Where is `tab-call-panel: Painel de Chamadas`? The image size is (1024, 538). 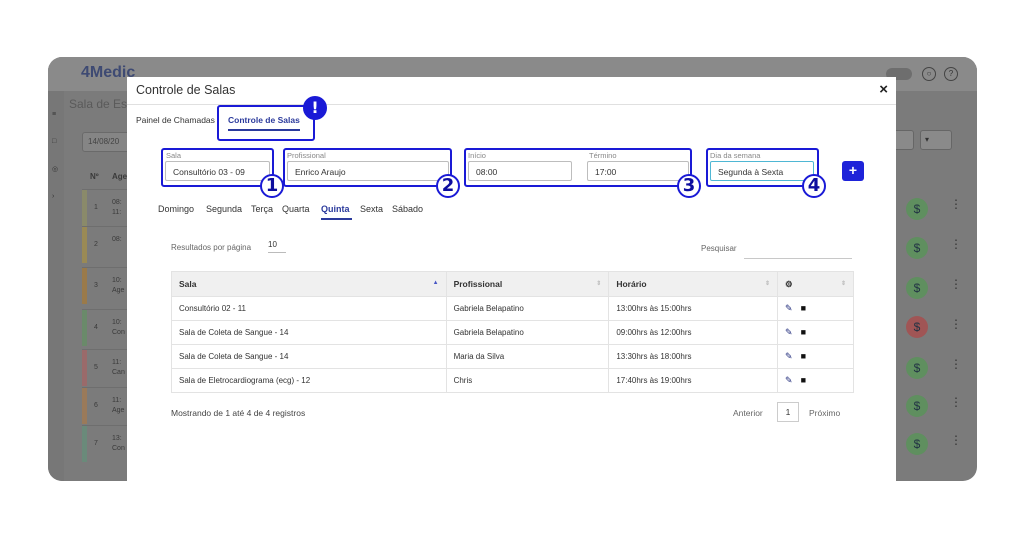
tab-call-panel: Painel de Chamadas is located at coordinates (175, 120).